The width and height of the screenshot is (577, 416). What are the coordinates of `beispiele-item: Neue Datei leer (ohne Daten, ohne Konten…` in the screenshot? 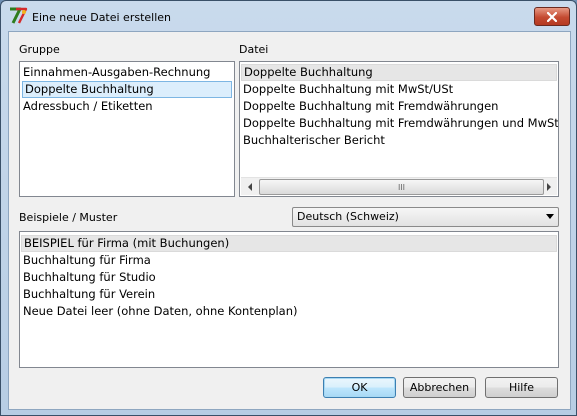 It's located at (289, 311).